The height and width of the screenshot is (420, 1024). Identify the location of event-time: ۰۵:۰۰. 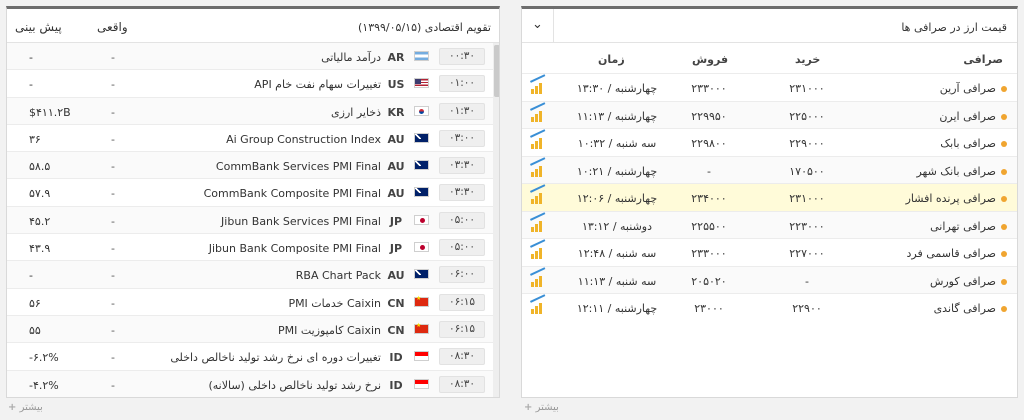
(462, 220).